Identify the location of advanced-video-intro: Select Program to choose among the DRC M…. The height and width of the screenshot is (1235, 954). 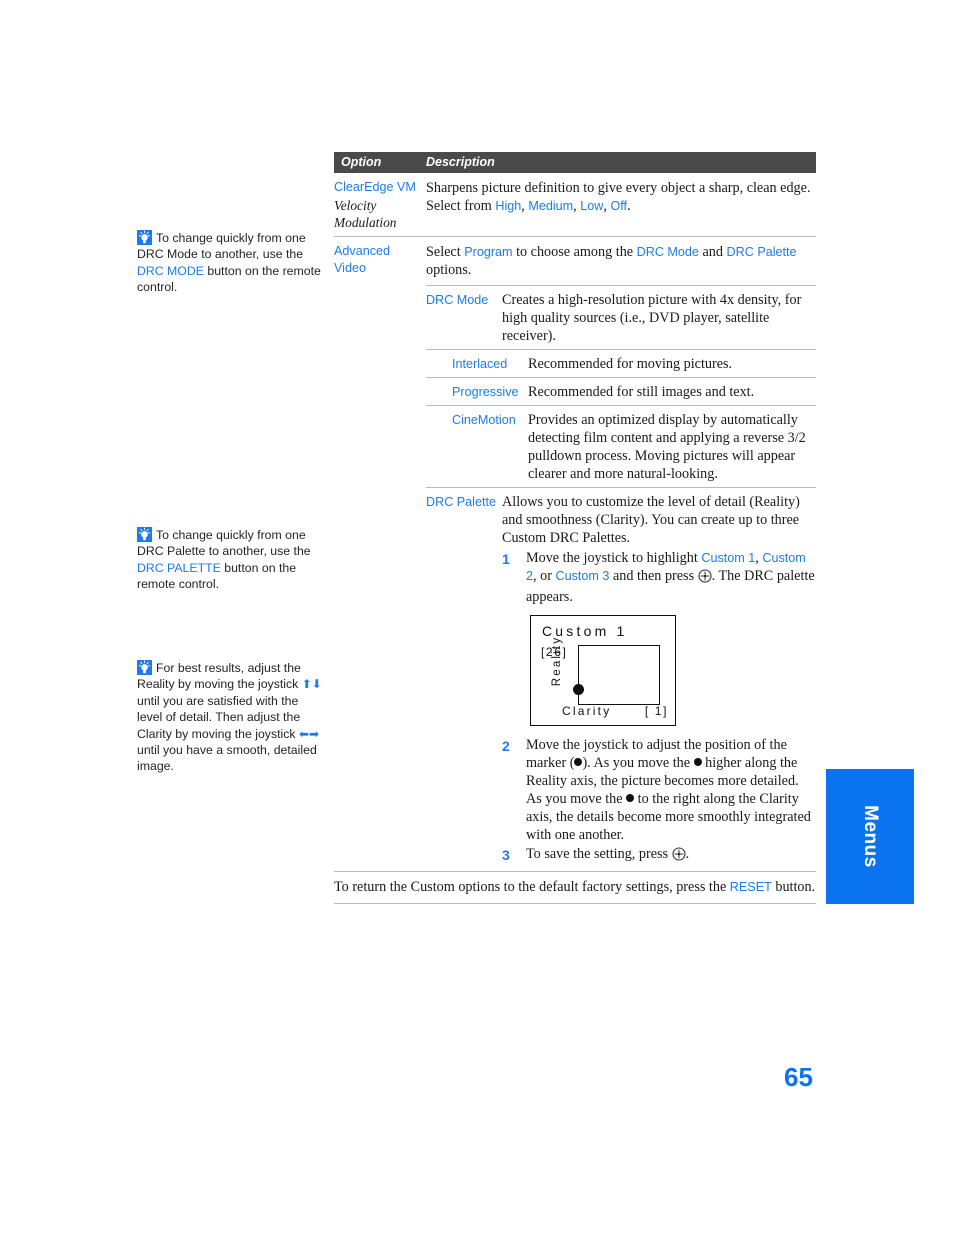
(621, 264).